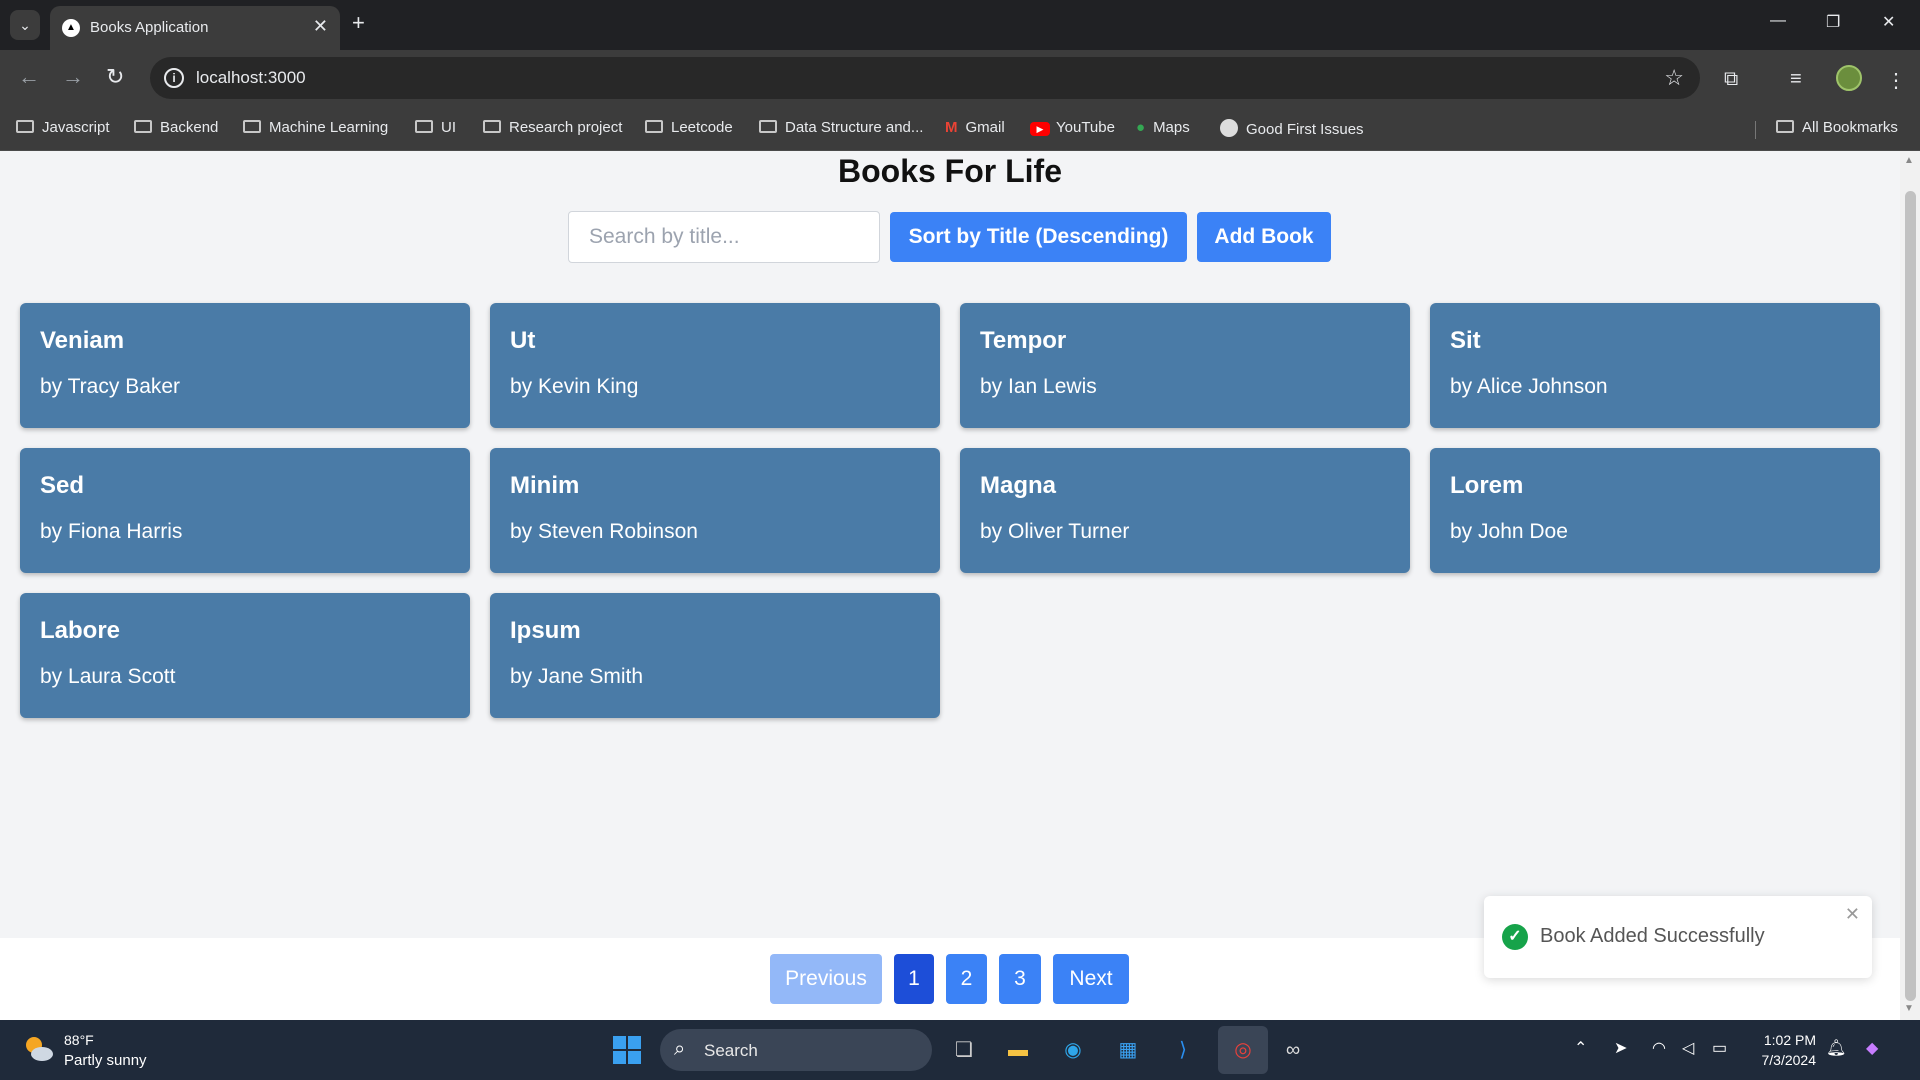 The width and height of the screenshot is (1920, 1080). What do you see at coordinates (320, 26) in the screenshot?
I see `tab-close-icon: ✕` at bounding box center [320, 26].